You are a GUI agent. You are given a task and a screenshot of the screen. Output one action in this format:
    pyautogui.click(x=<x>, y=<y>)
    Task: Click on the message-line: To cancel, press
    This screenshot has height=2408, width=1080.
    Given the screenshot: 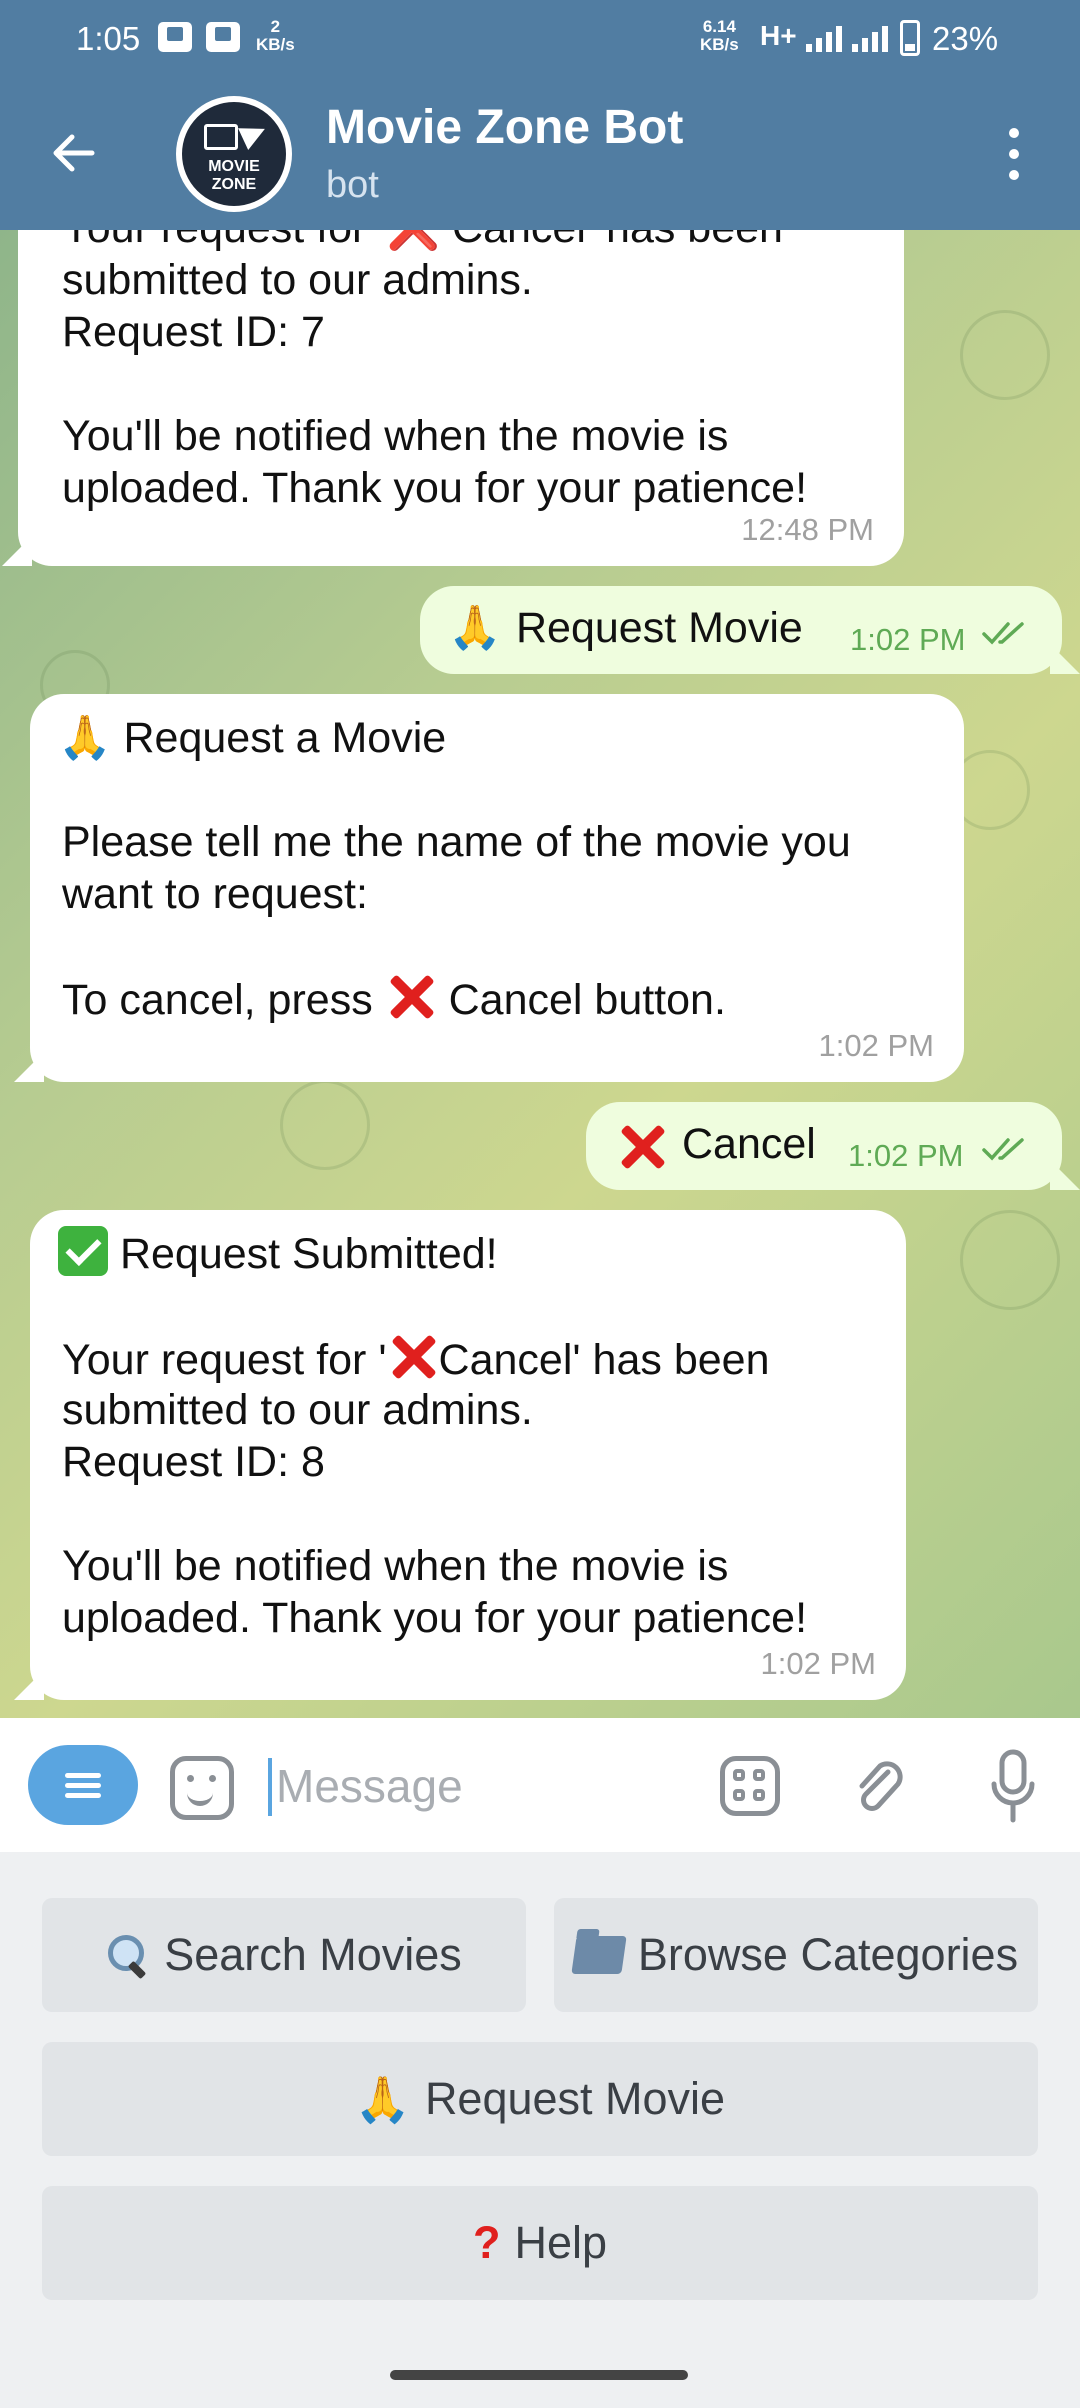 What is the action you would take?
    pyautogui.click(x=217, y=1000)
    